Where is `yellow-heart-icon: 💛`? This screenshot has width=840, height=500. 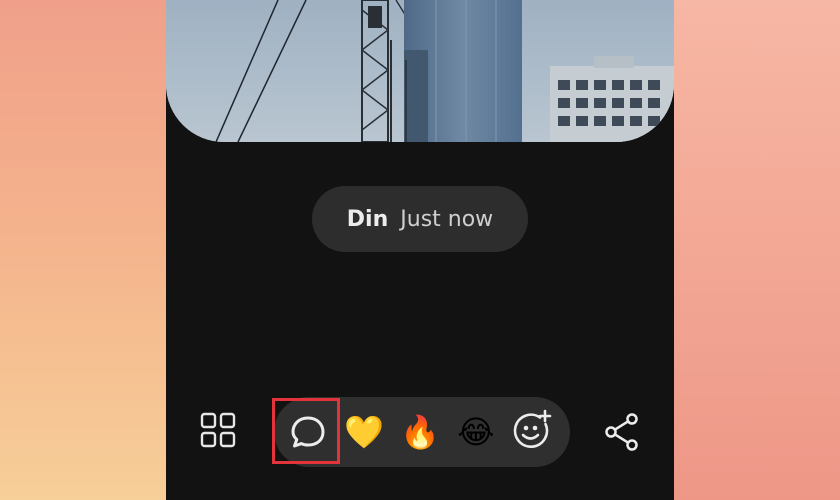 yellow-heart-icon: 💛 is located at coordinates (364, 432).